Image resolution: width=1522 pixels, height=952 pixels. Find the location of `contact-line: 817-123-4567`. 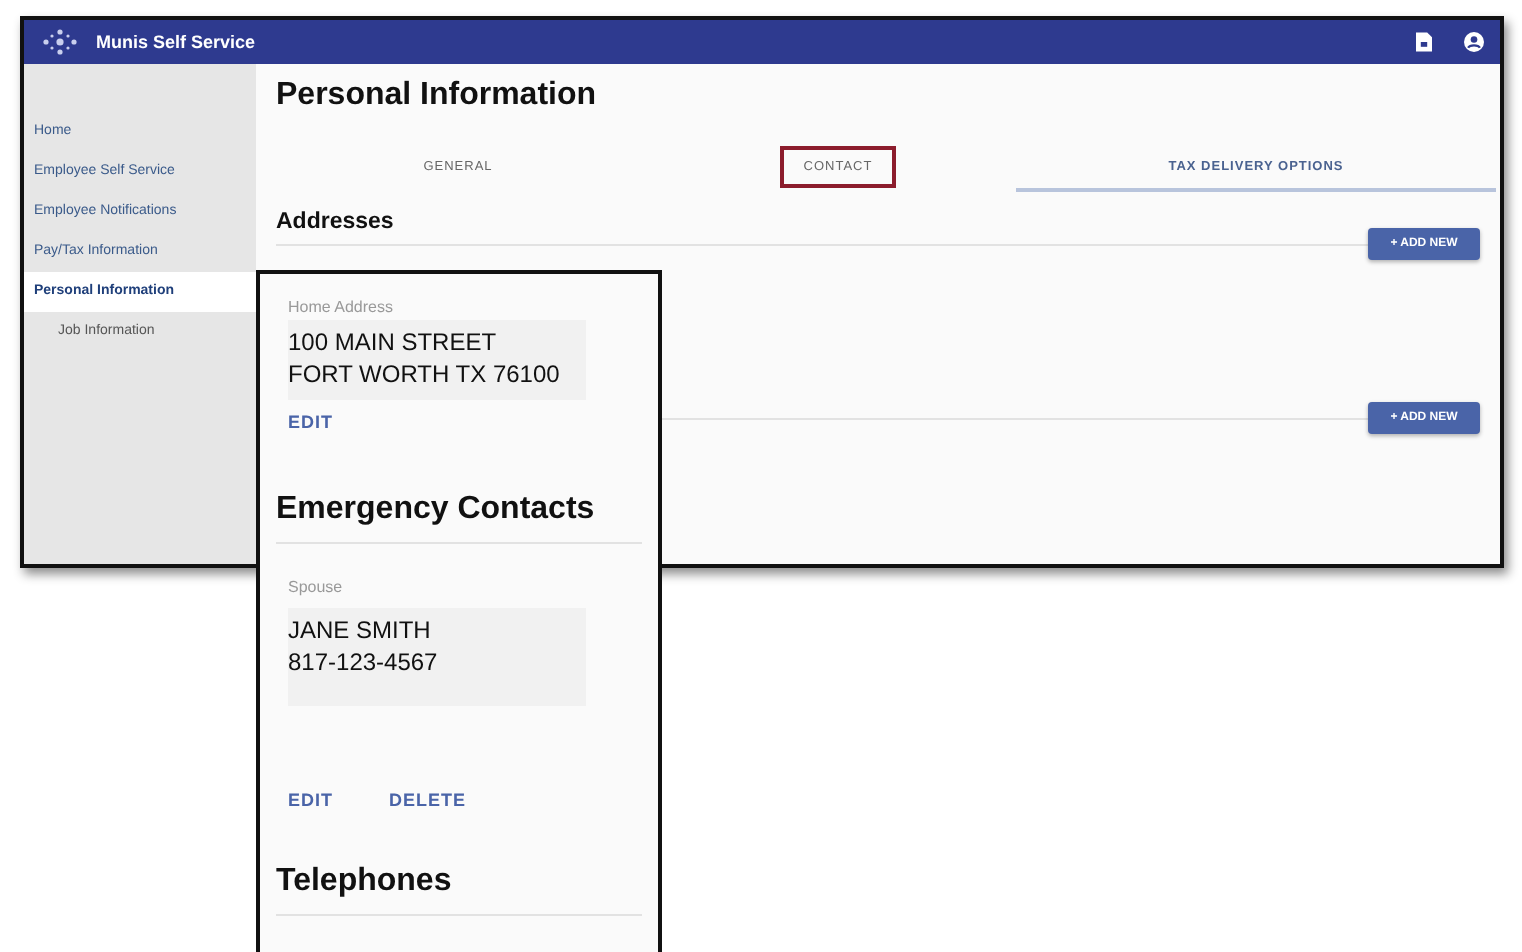

contact-line: 817-123-4567 is located at coordinates (364, 662).